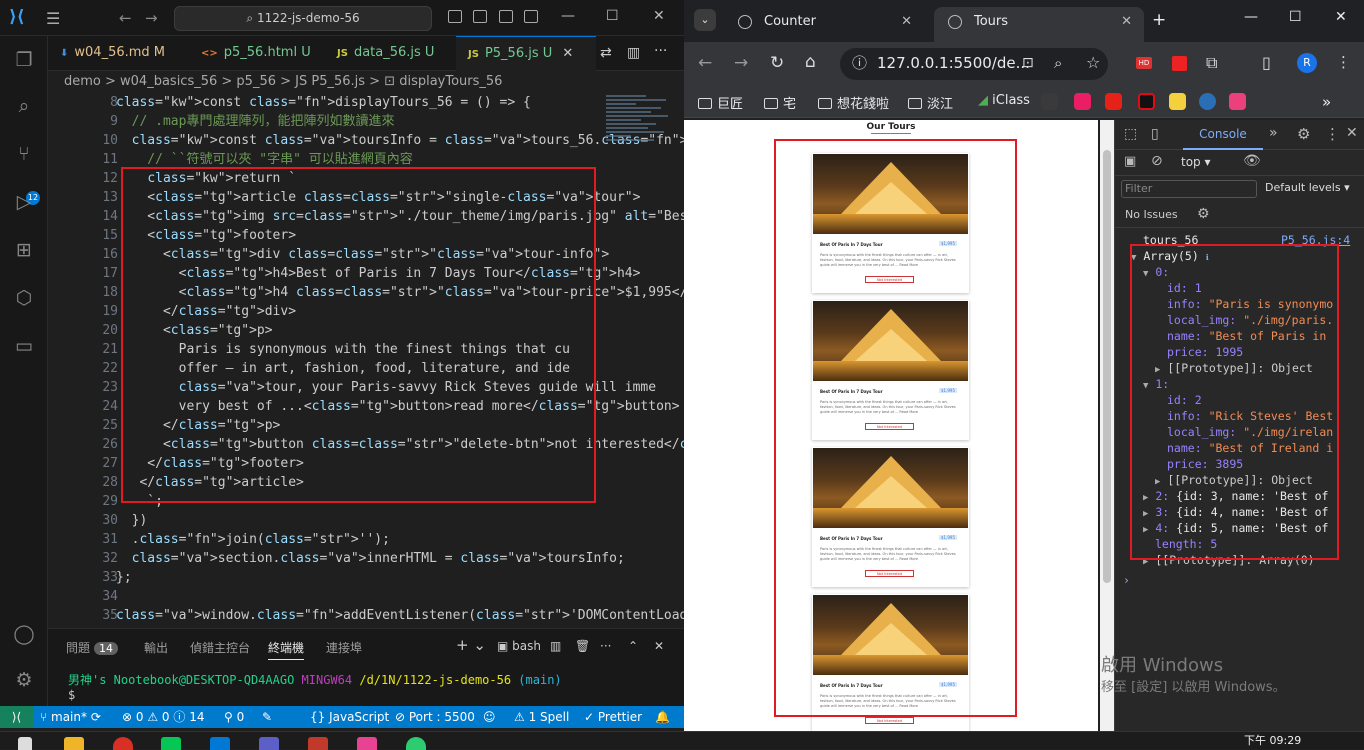 This screenshot has height=750, width=1364. Describe the element at coordinates (777, 63) in the screenshot. I see `reload-icon: ↻` at that location.